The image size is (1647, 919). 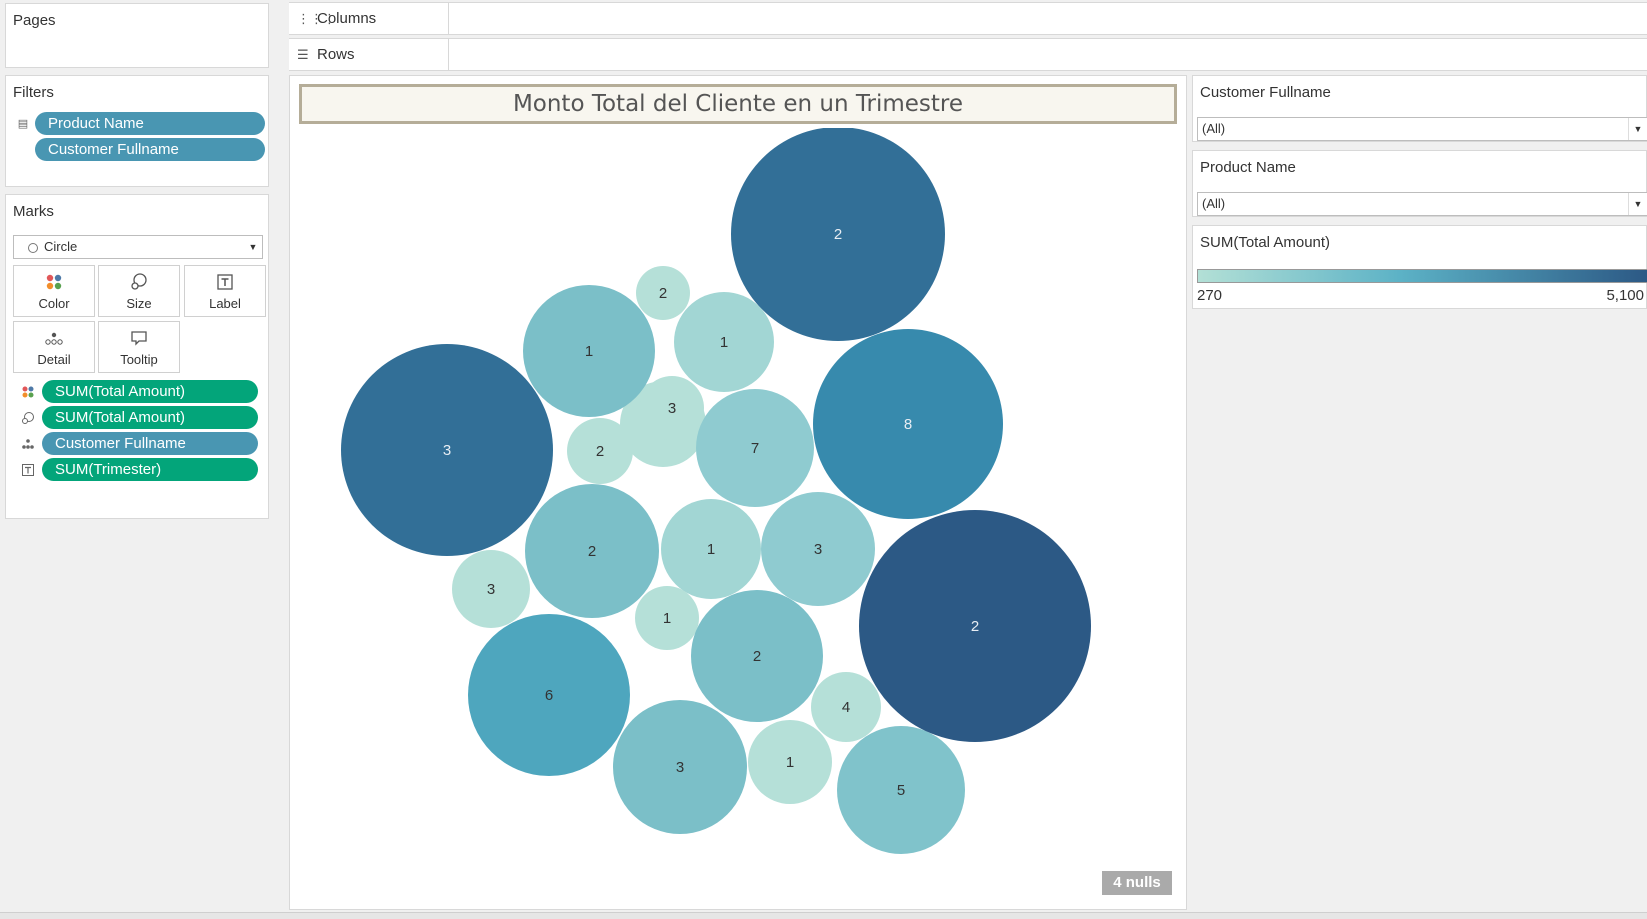 I want to click on tooltip-button-label: Tooltip, so click(x=139, y=359).